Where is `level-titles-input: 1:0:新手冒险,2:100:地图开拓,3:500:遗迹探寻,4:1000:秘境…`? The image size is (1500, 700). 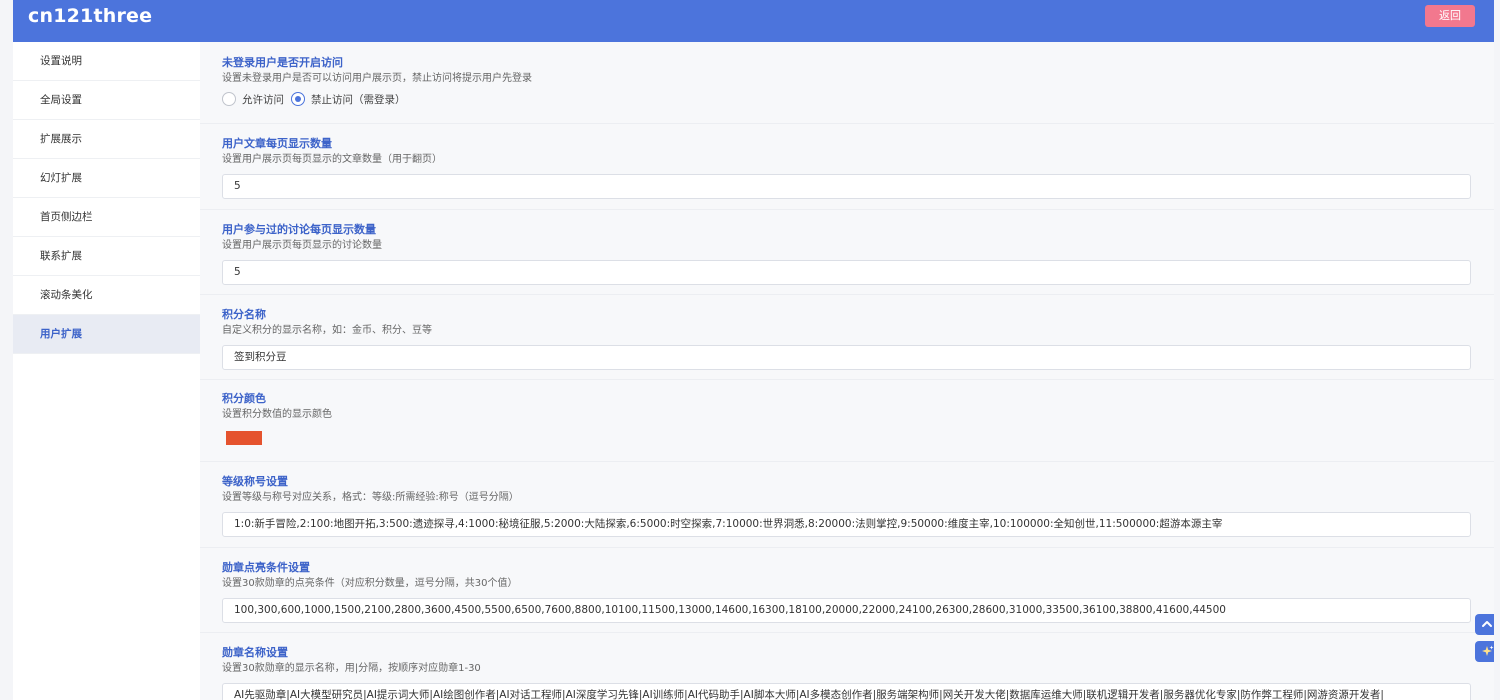
level-titles-input: 1:0:新手冒险,2:100:地图开拓,3:500:遗迹探寻,4:1000:秘境… is located at coordinates (846, 524).